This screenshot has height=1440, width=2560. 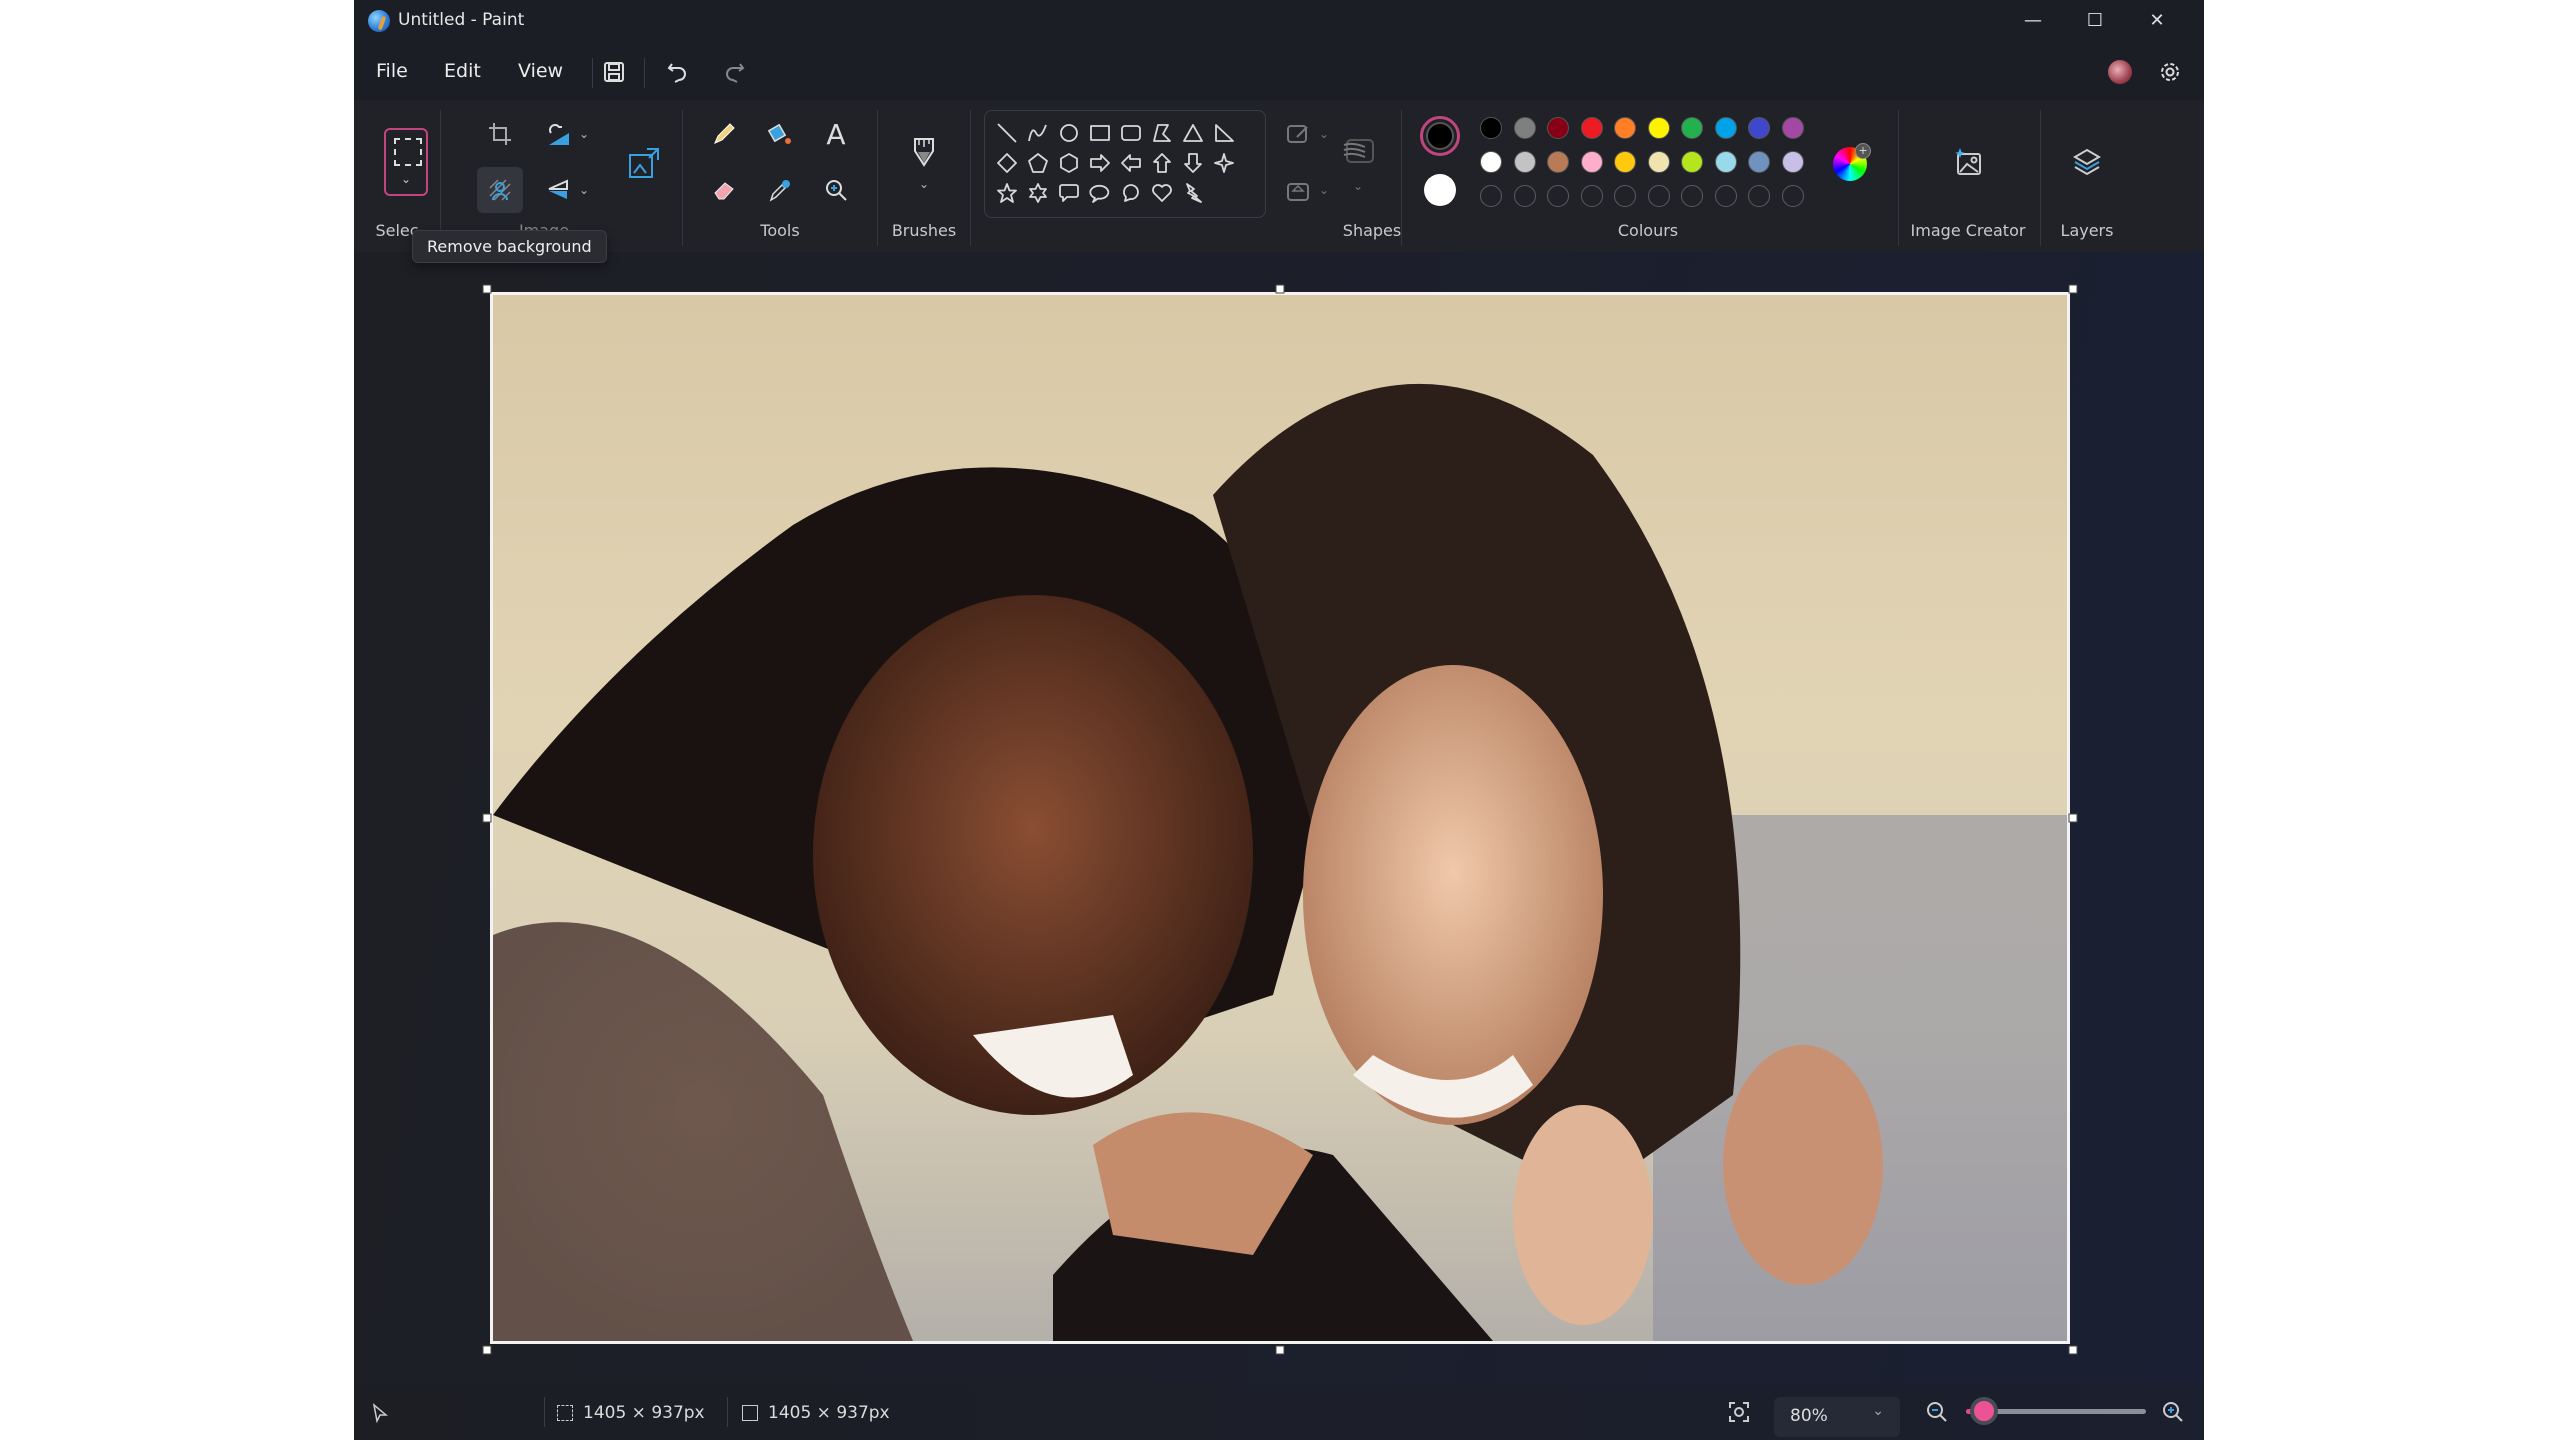 I want to click on color-picker-tool, so click(x=780, y=190).